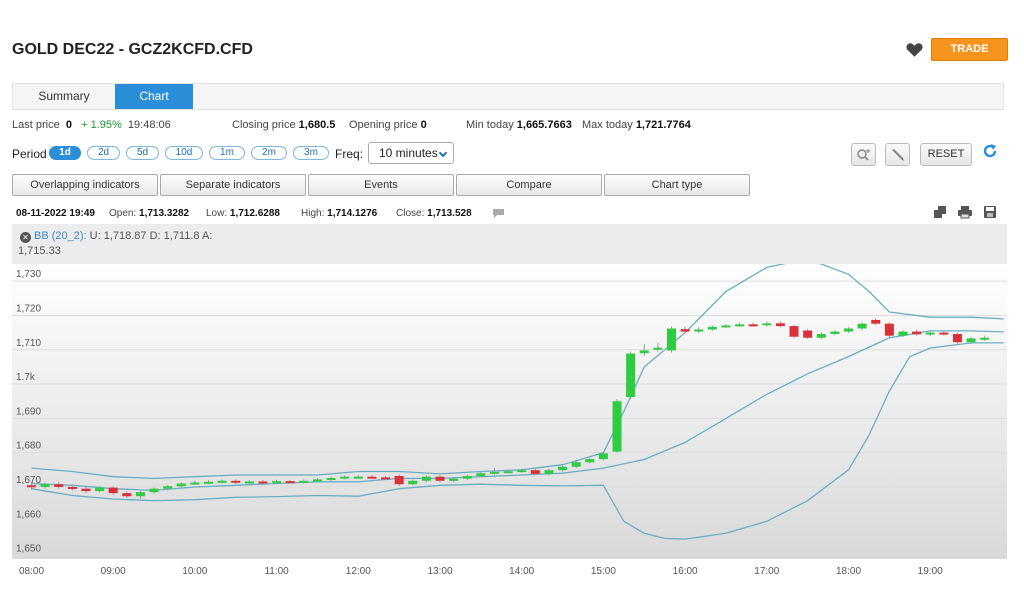 The image size is (1024, 604). What do you see at coordinates (990, 151) in the screenshot?
I see `refresh-icon` at bounding box center [990, 151].